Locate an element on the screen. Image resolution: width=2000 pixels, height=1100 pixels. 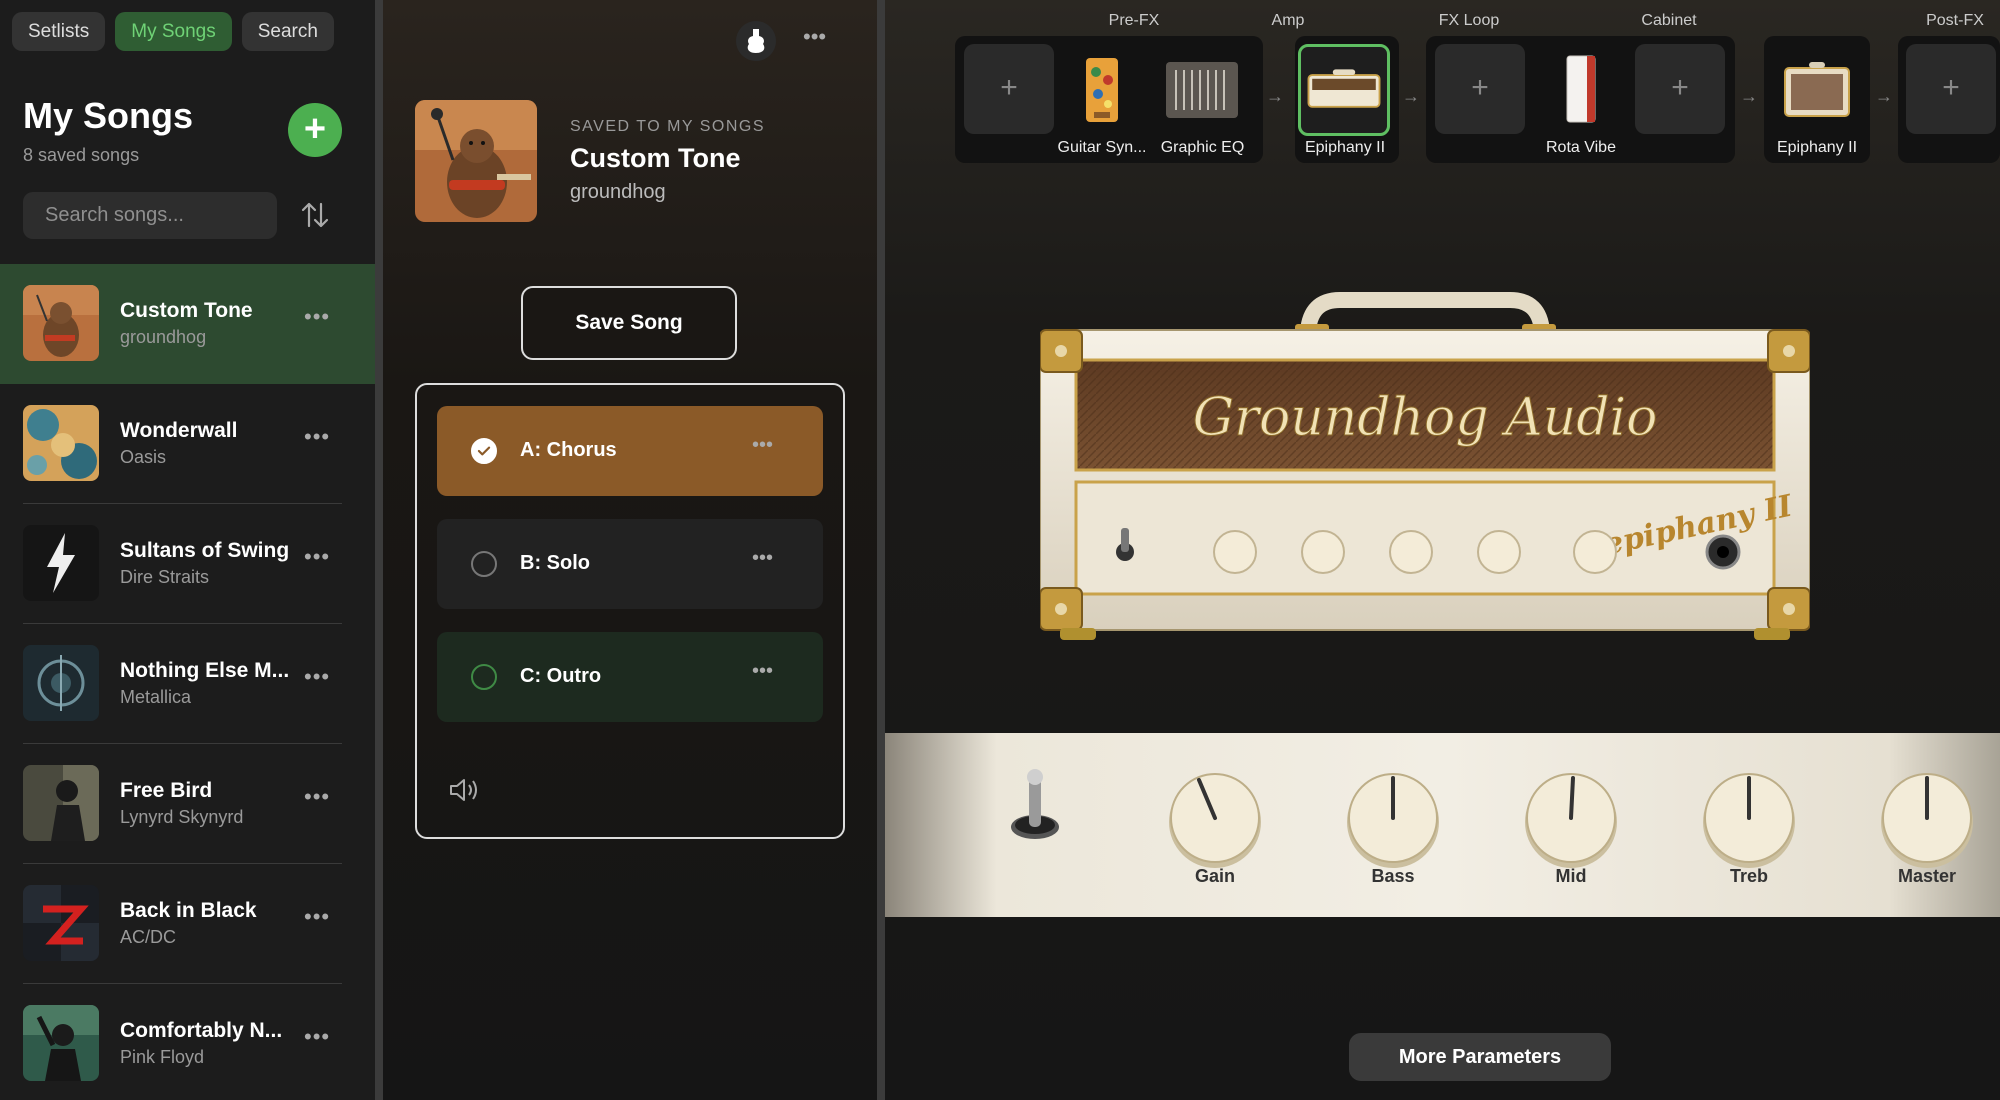
song-title: Back in Black is located at coordinates (188, 910).